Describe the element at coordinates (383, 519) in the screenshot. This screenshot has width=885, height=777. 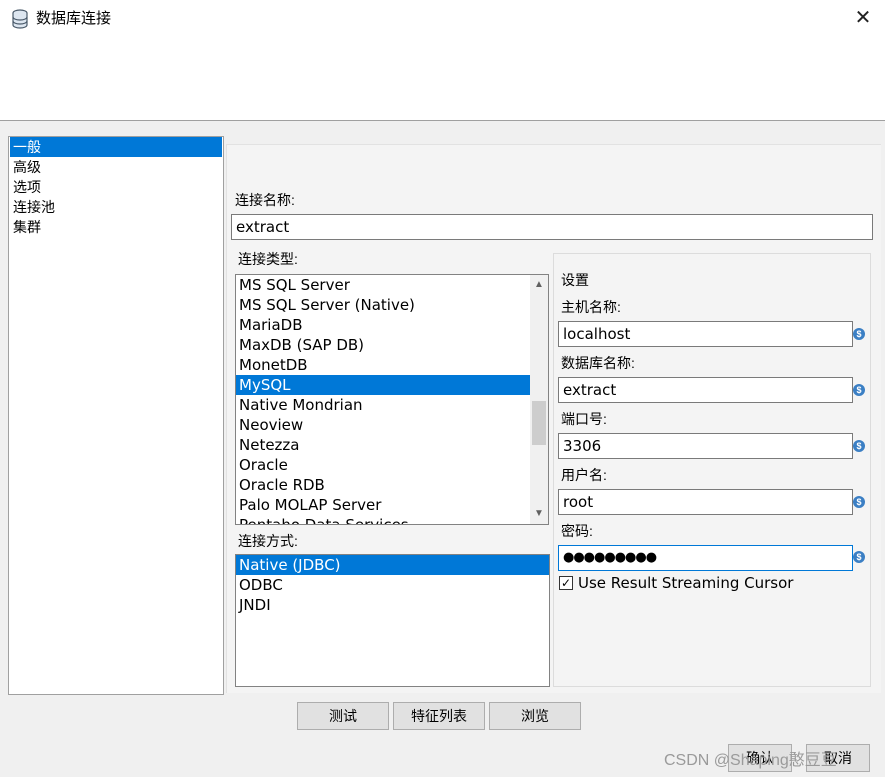
I see `connection-type-item: Pentaho Data Services` at that location.